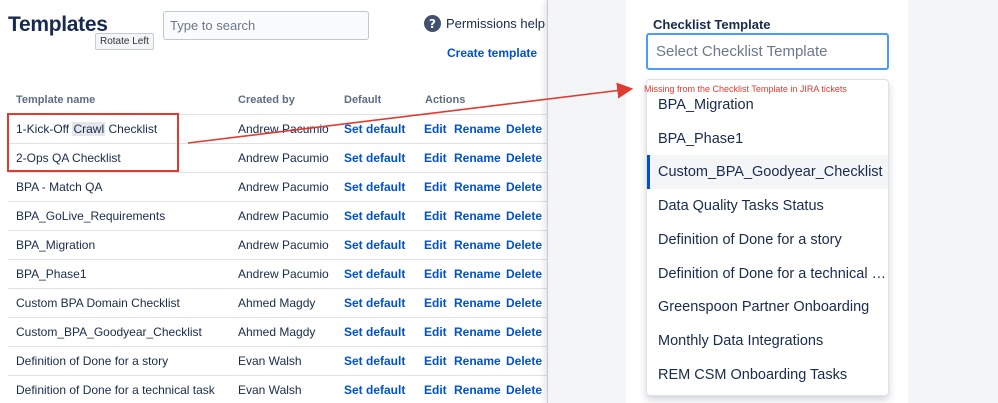  I want to click on template-name-cell: BPA_Phase1, so click(51, 274).